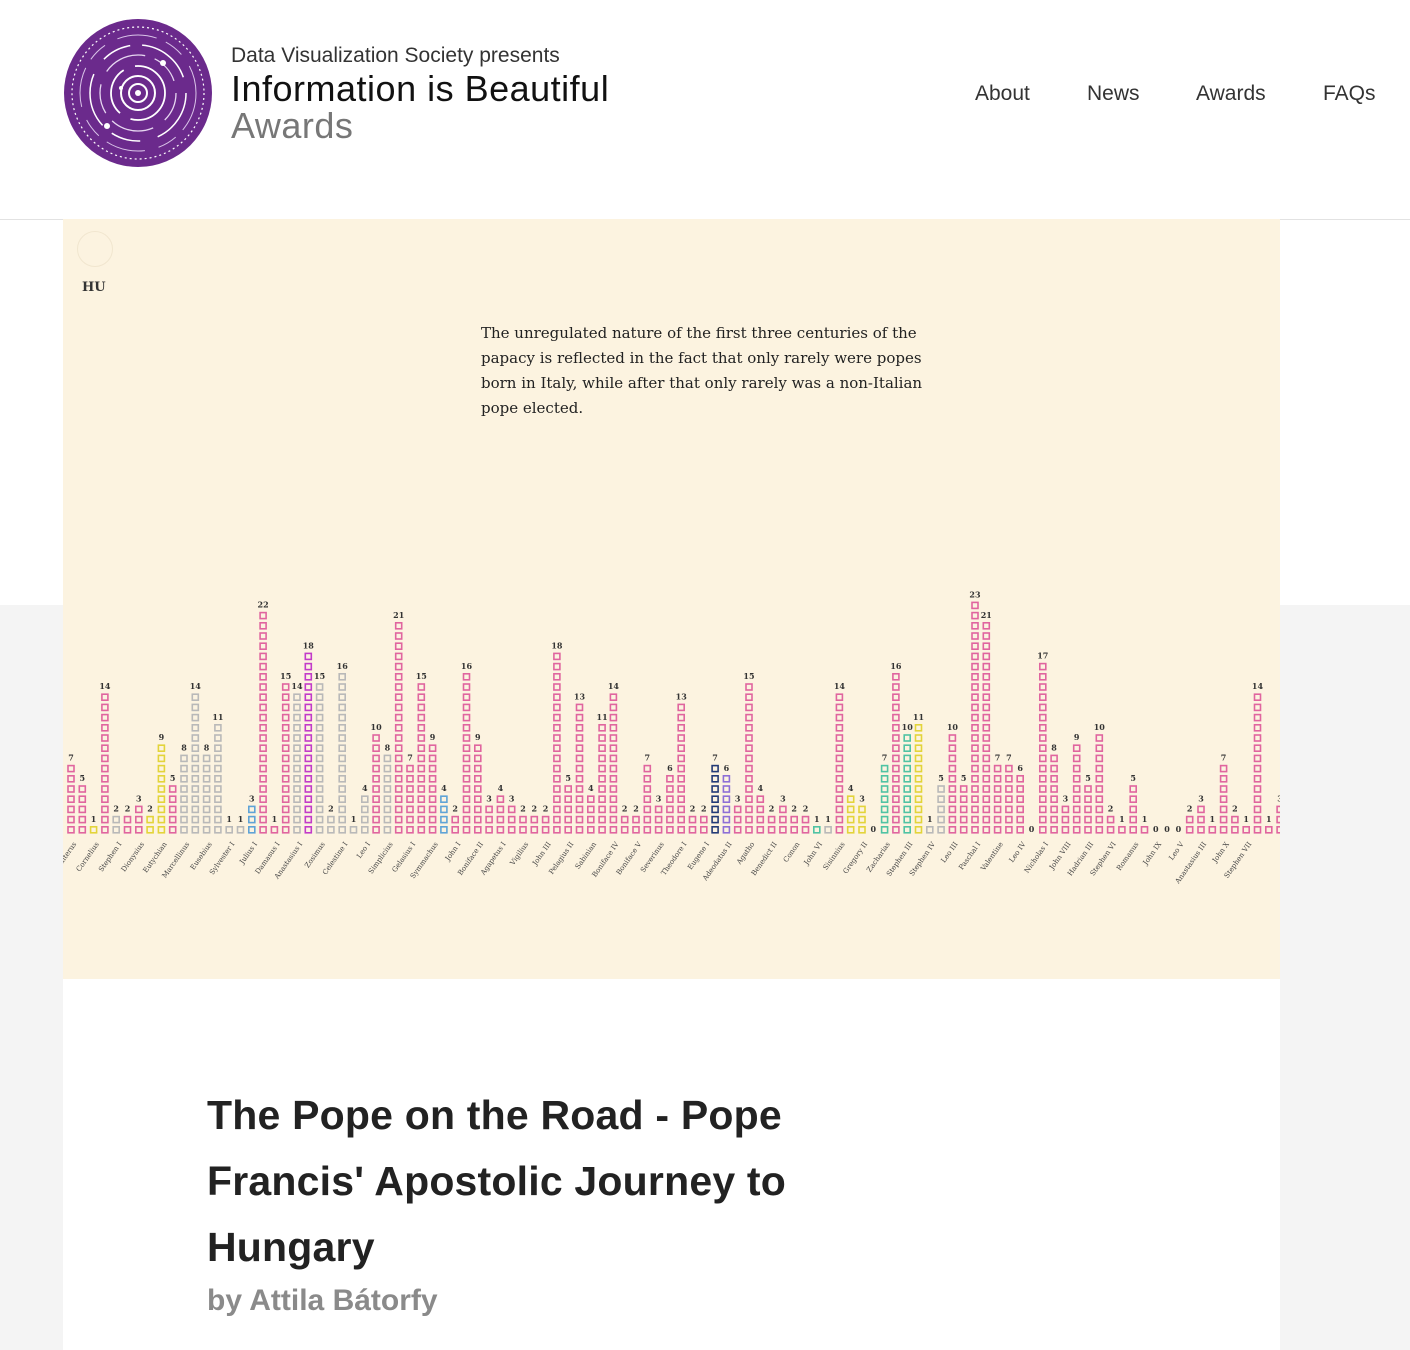  Describe the element at coordinates (292, 126) in the screenshot. I see `site-subtitle: Awards` at that location.